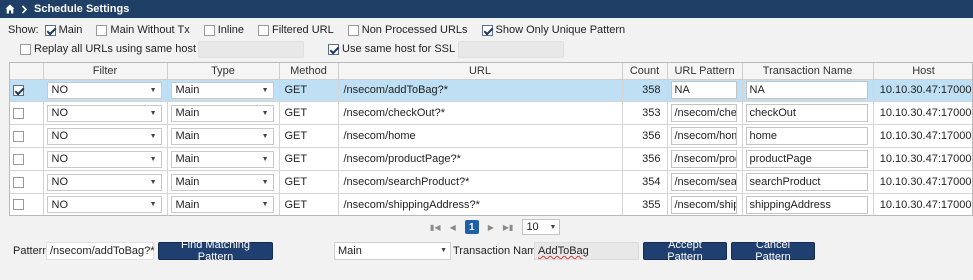  Describe the element at coordinates (480, 113) in the screenshot. I see `url-cell: /nsecom/checkOut?*` at that location.